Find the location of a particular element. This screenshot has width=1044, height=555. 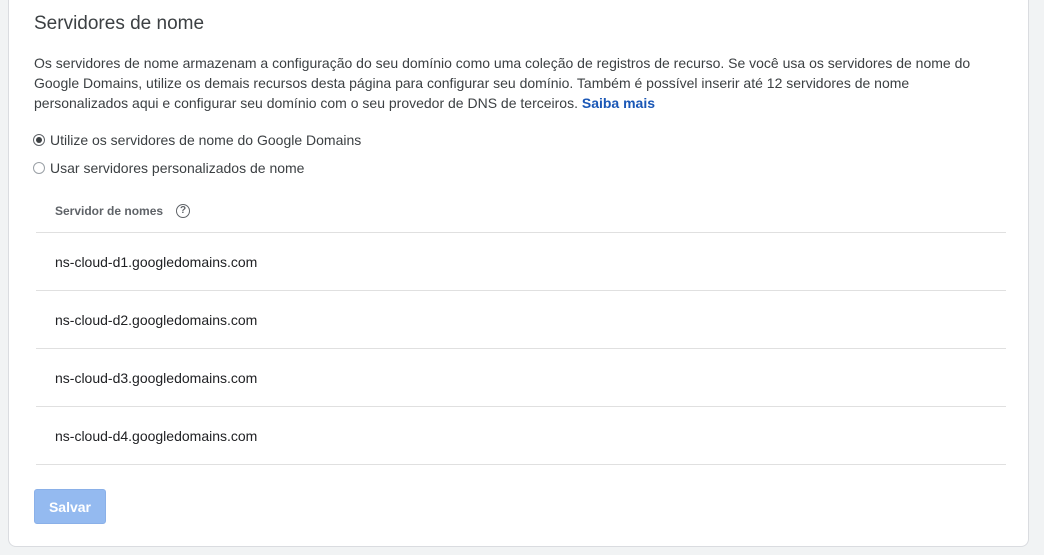

name-server-value: ns-cloud-d1.googledomains.com is located at coordinates (156, 261).